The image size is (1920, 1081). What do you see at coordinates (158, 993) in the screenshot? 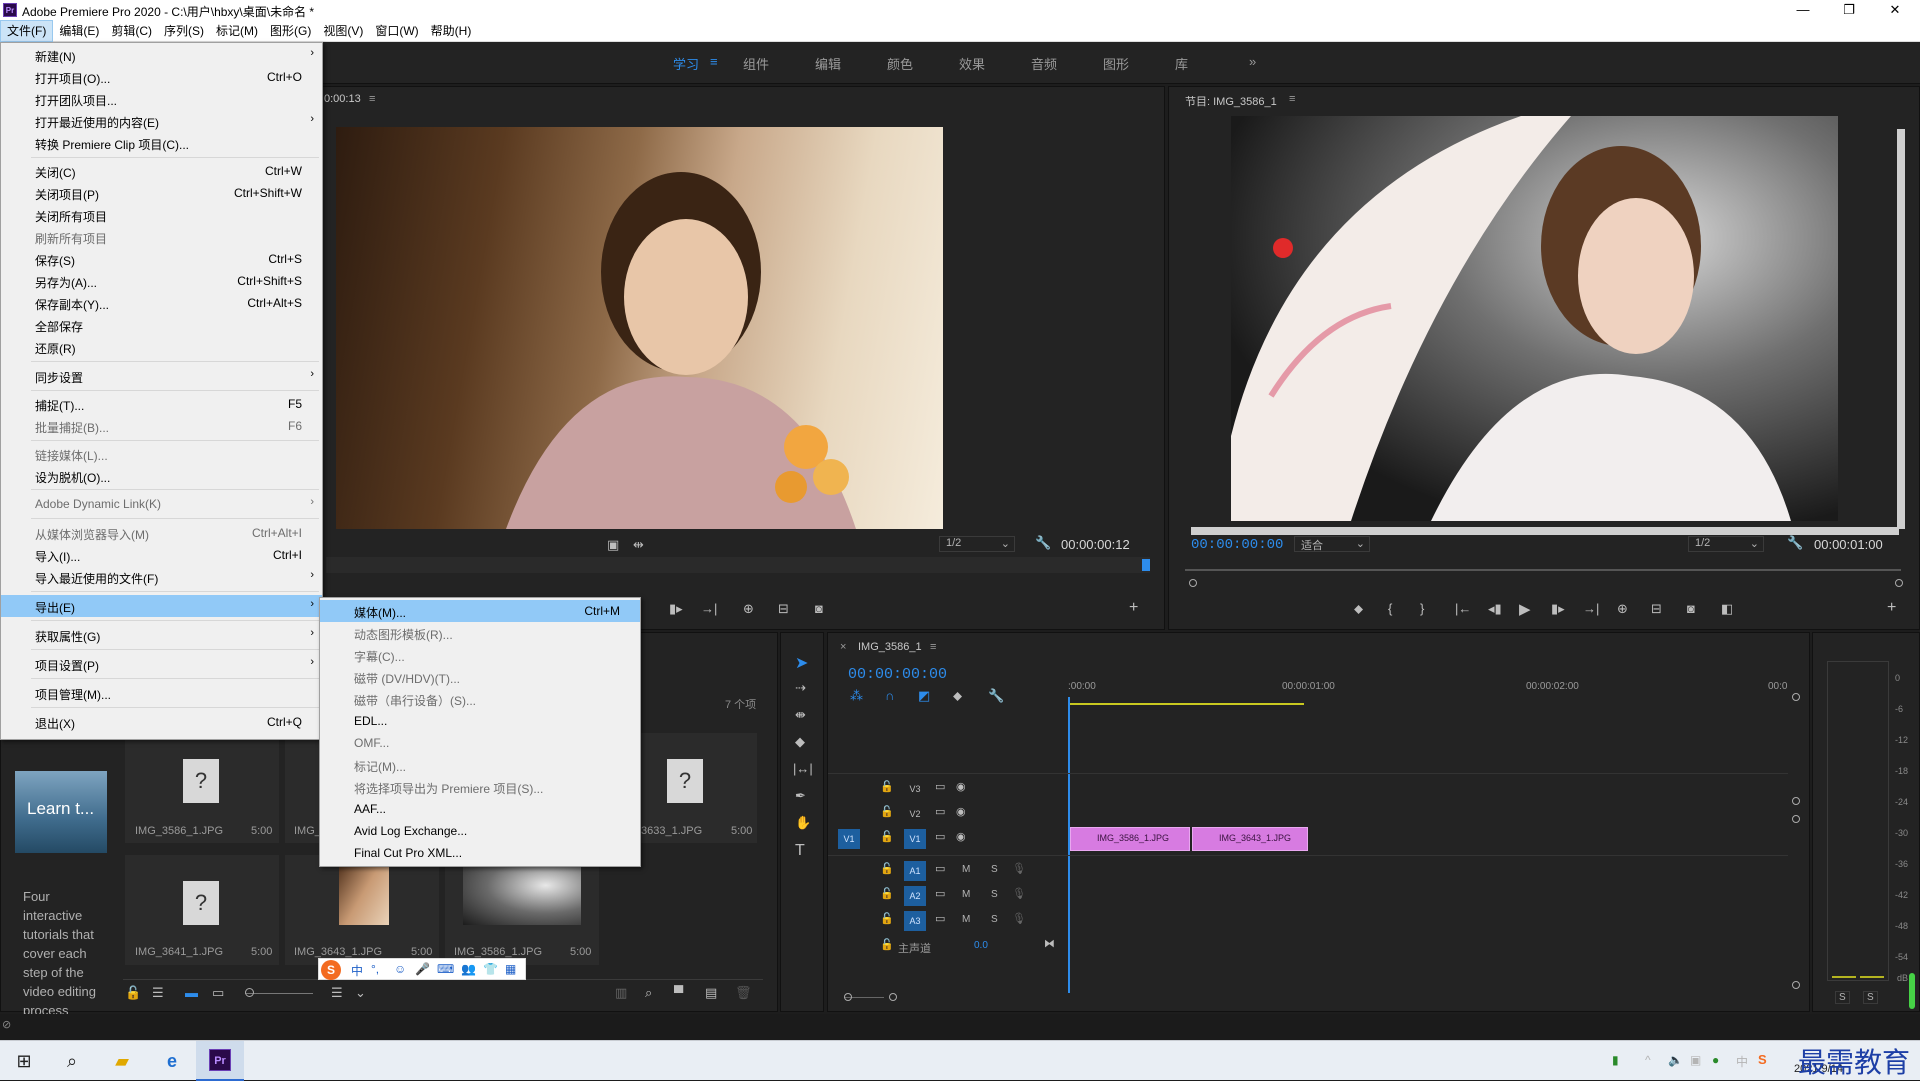
I see `list-view-icon: ☰` at bounding box center [158, 993].